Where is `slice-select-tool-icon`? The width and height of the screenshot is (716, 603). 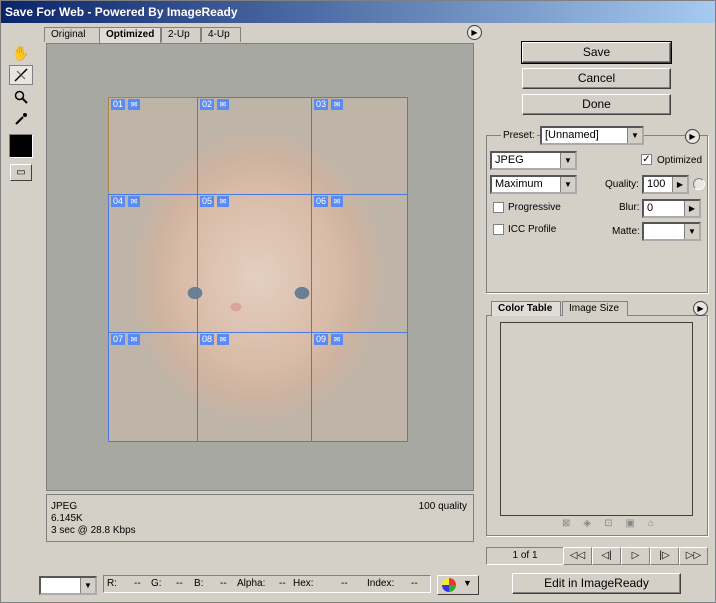
slice-select-tool-icon is located at coordinates (21, 75).